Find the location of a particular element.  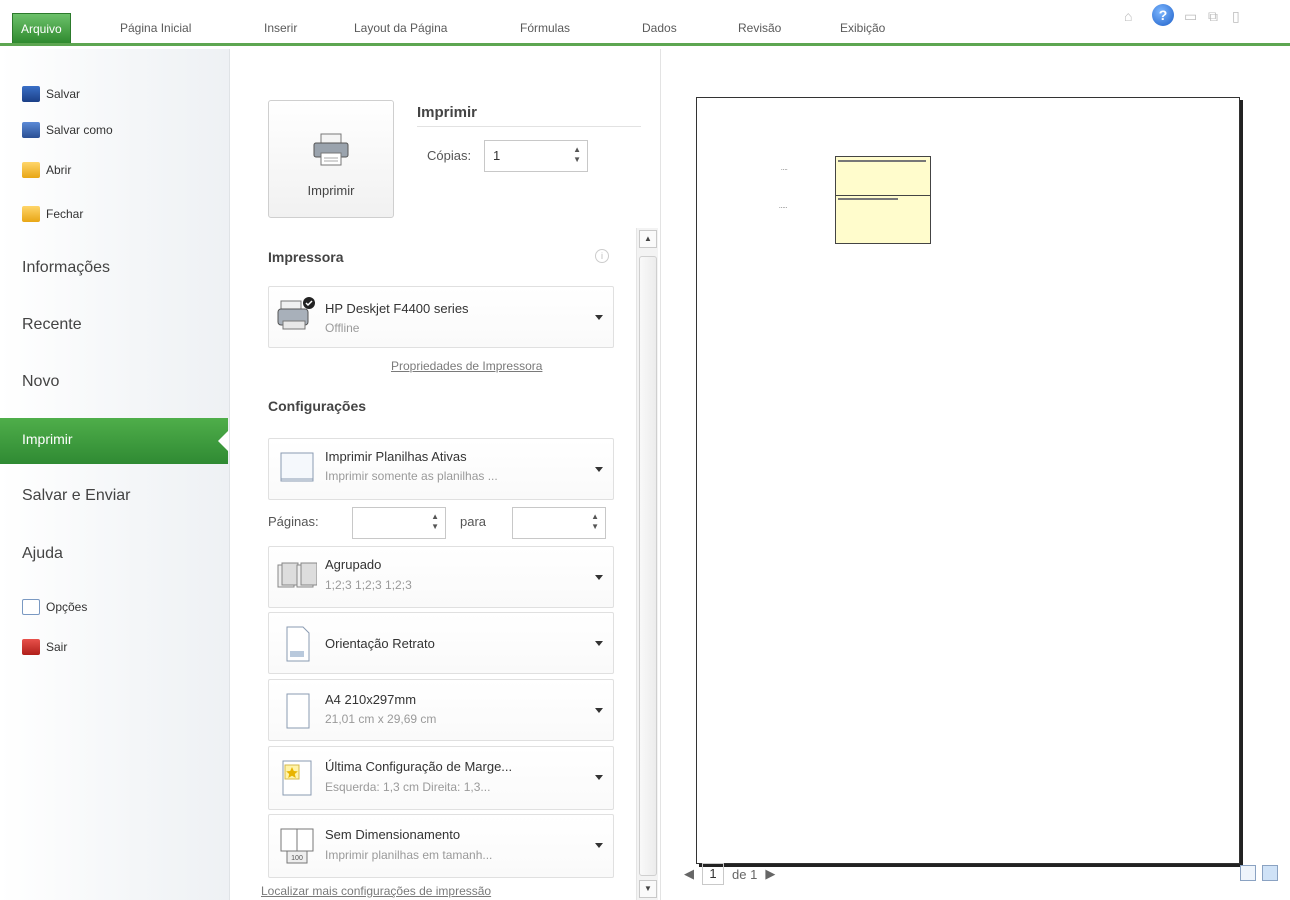

svg-text: 100 is located at coordinates (297, 858).